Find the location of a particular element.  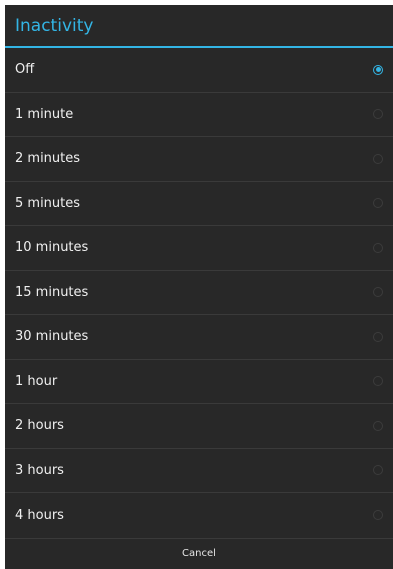

option-5-minutes: 5 minutes is located at coordinates (199, 204).